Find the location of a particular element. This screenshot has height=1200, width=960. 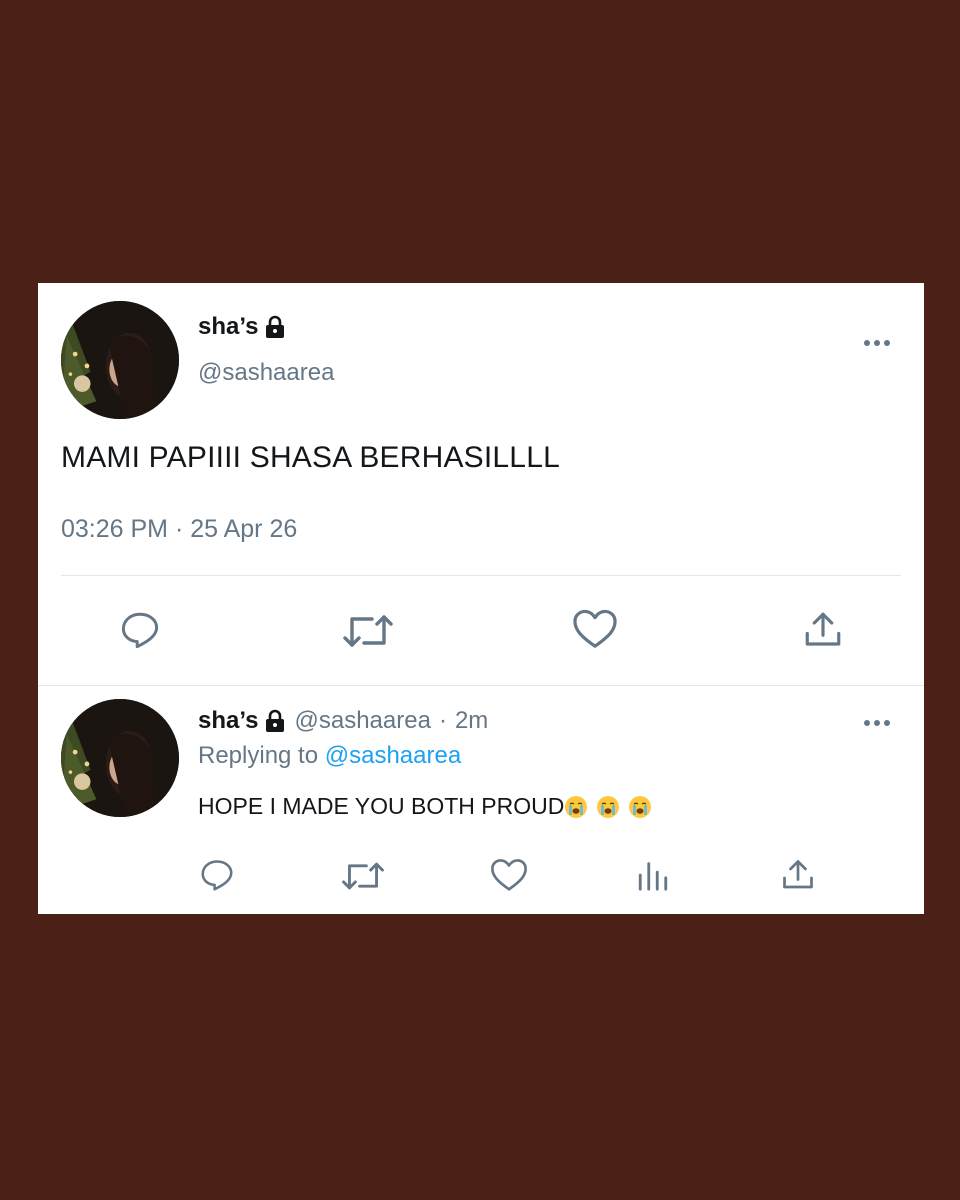

time-ago: 2m is located at coordinates (471, 721).